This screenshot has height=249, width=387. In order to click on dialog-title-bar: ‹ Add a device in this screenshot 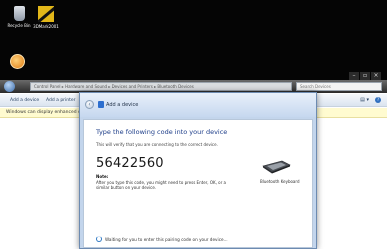, I will do `click(198, 105)`.